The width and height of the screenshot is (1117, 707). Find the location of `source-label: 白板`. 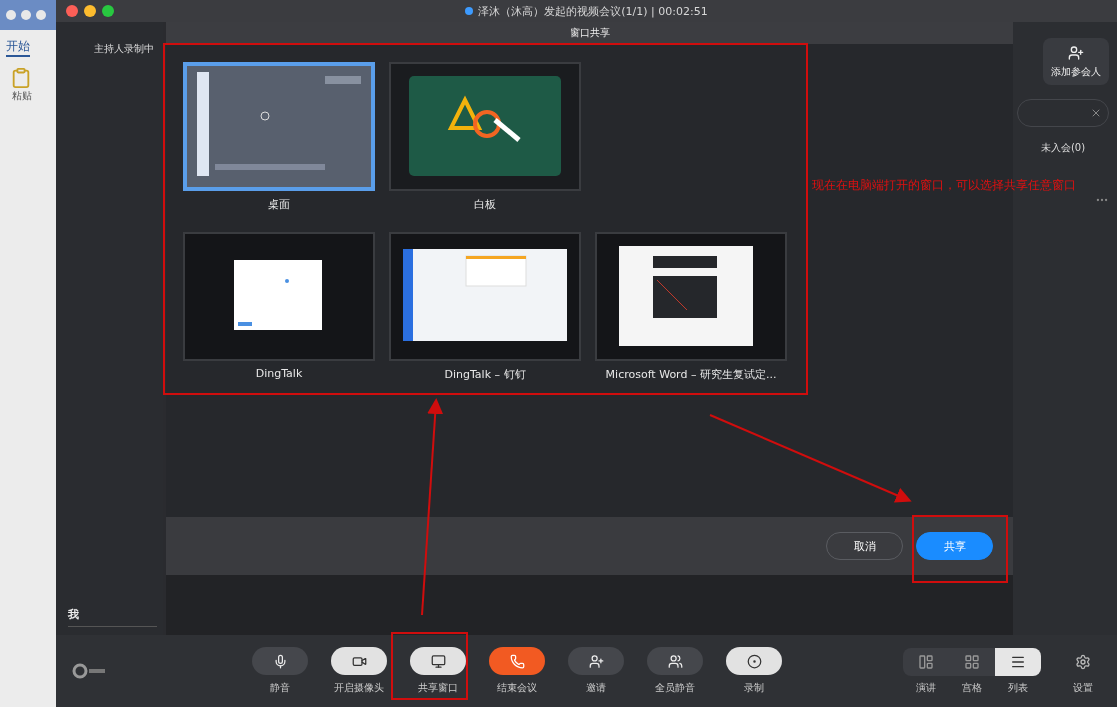

source-label: 白板 is located at coordinates (485, 204).